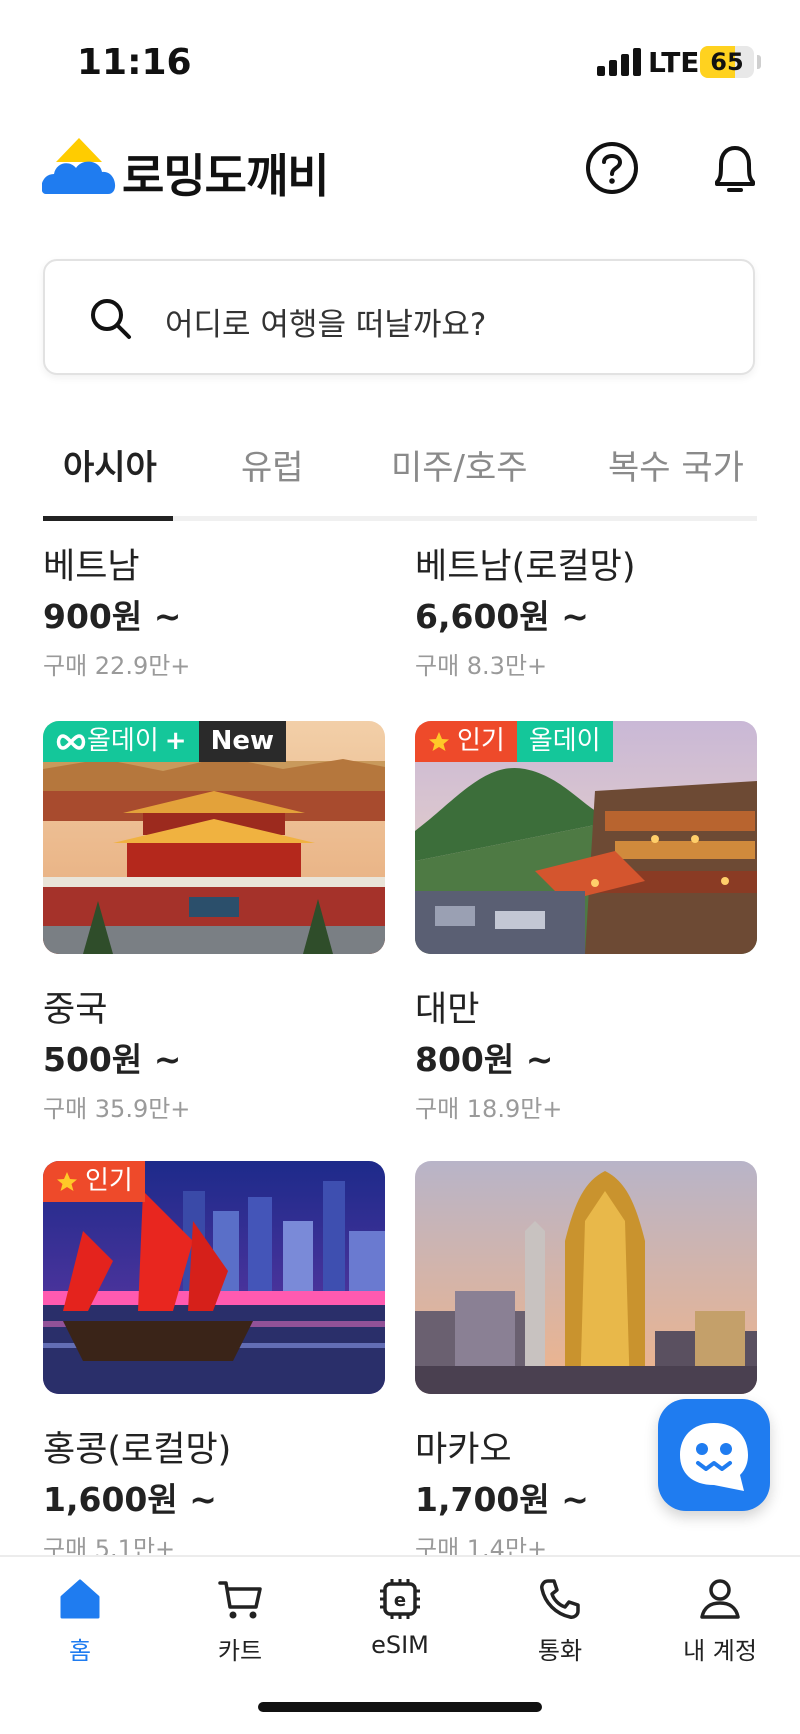  I want to click on nav-cart: 카트, so click(240, 1620).